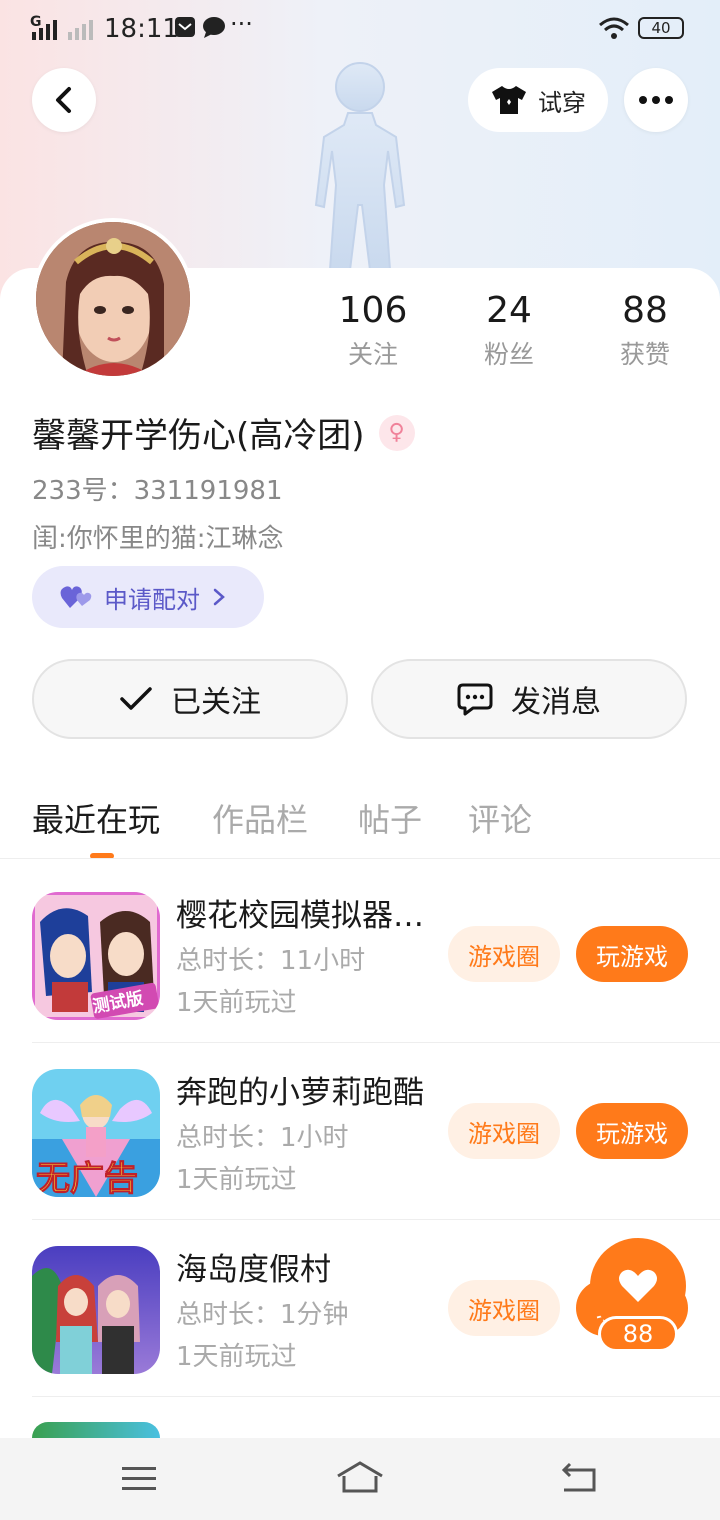 The height and width of the screenshot is (1520, 720). What do you see at coordinates (271, 961) in the screenshot?
I see `game-duration: 总时长：11小时` at bounding box center [271, 961].